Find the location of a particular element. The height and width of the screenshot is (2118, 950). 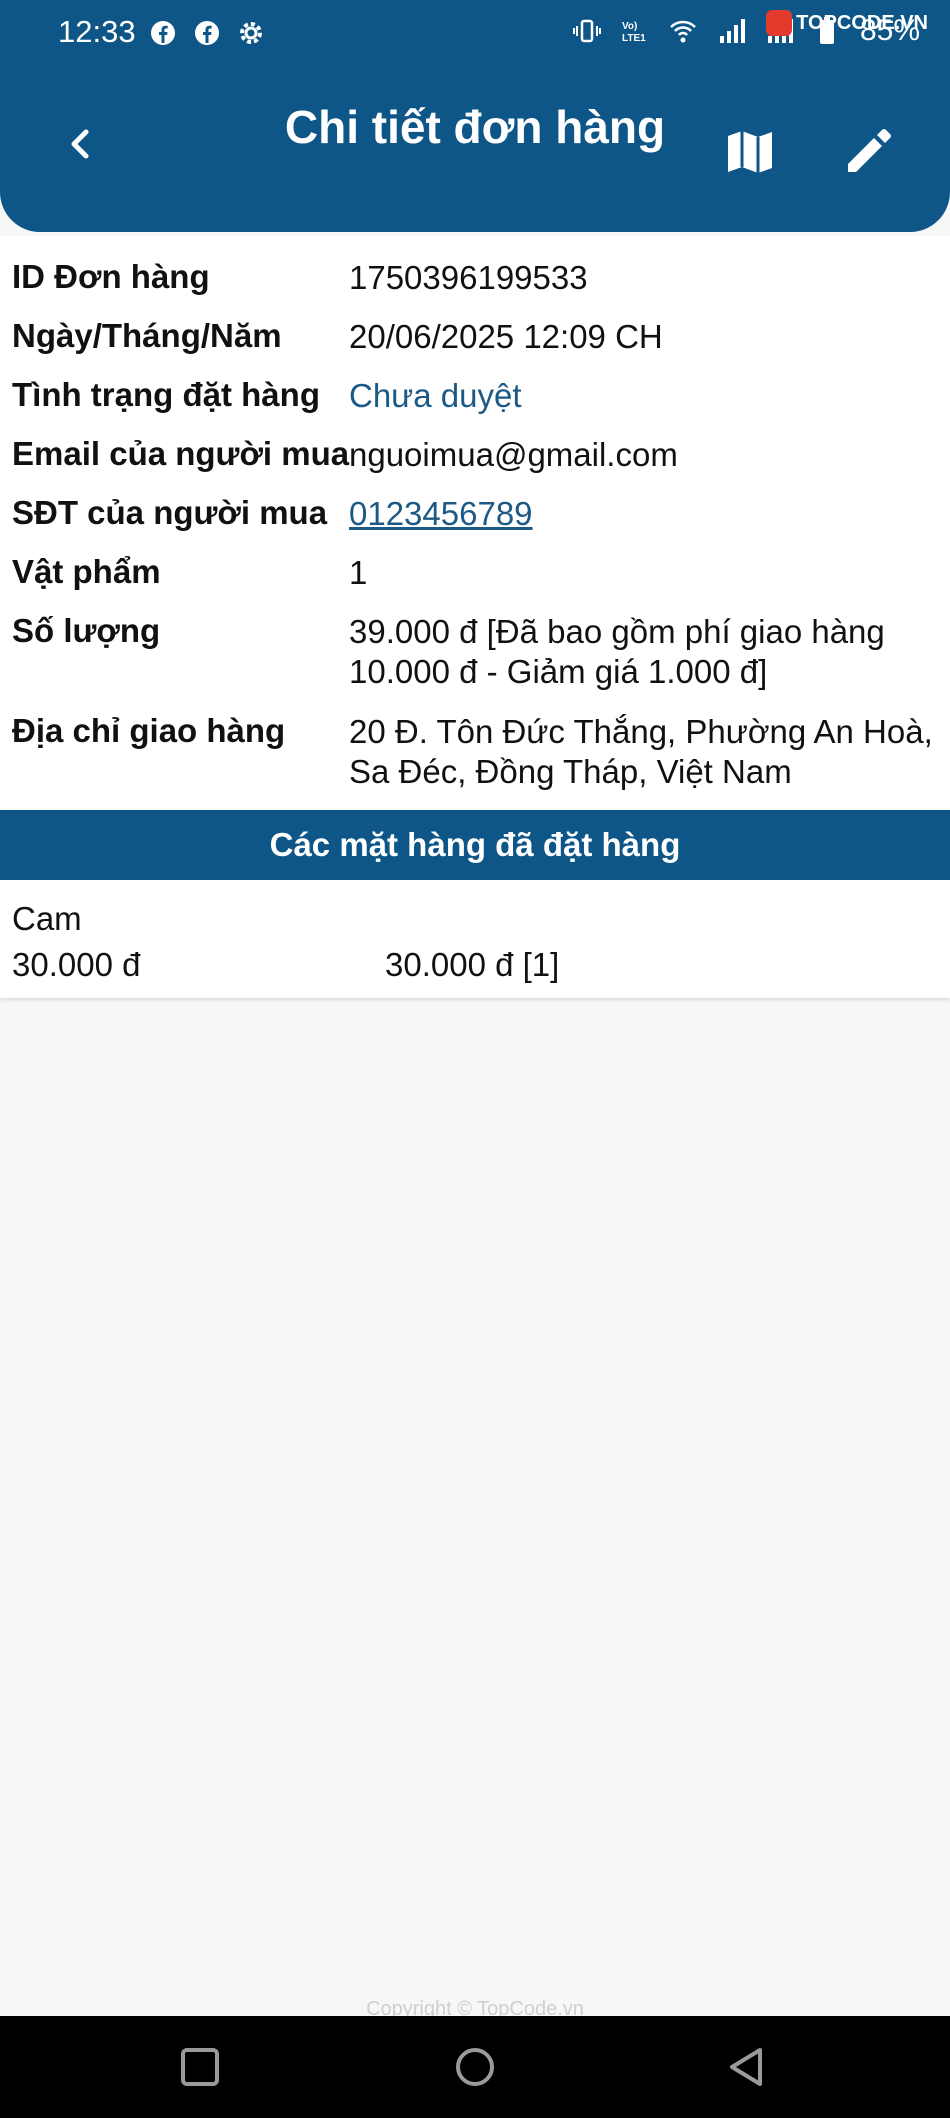

home-icon is located at coordinates (475, 2067).